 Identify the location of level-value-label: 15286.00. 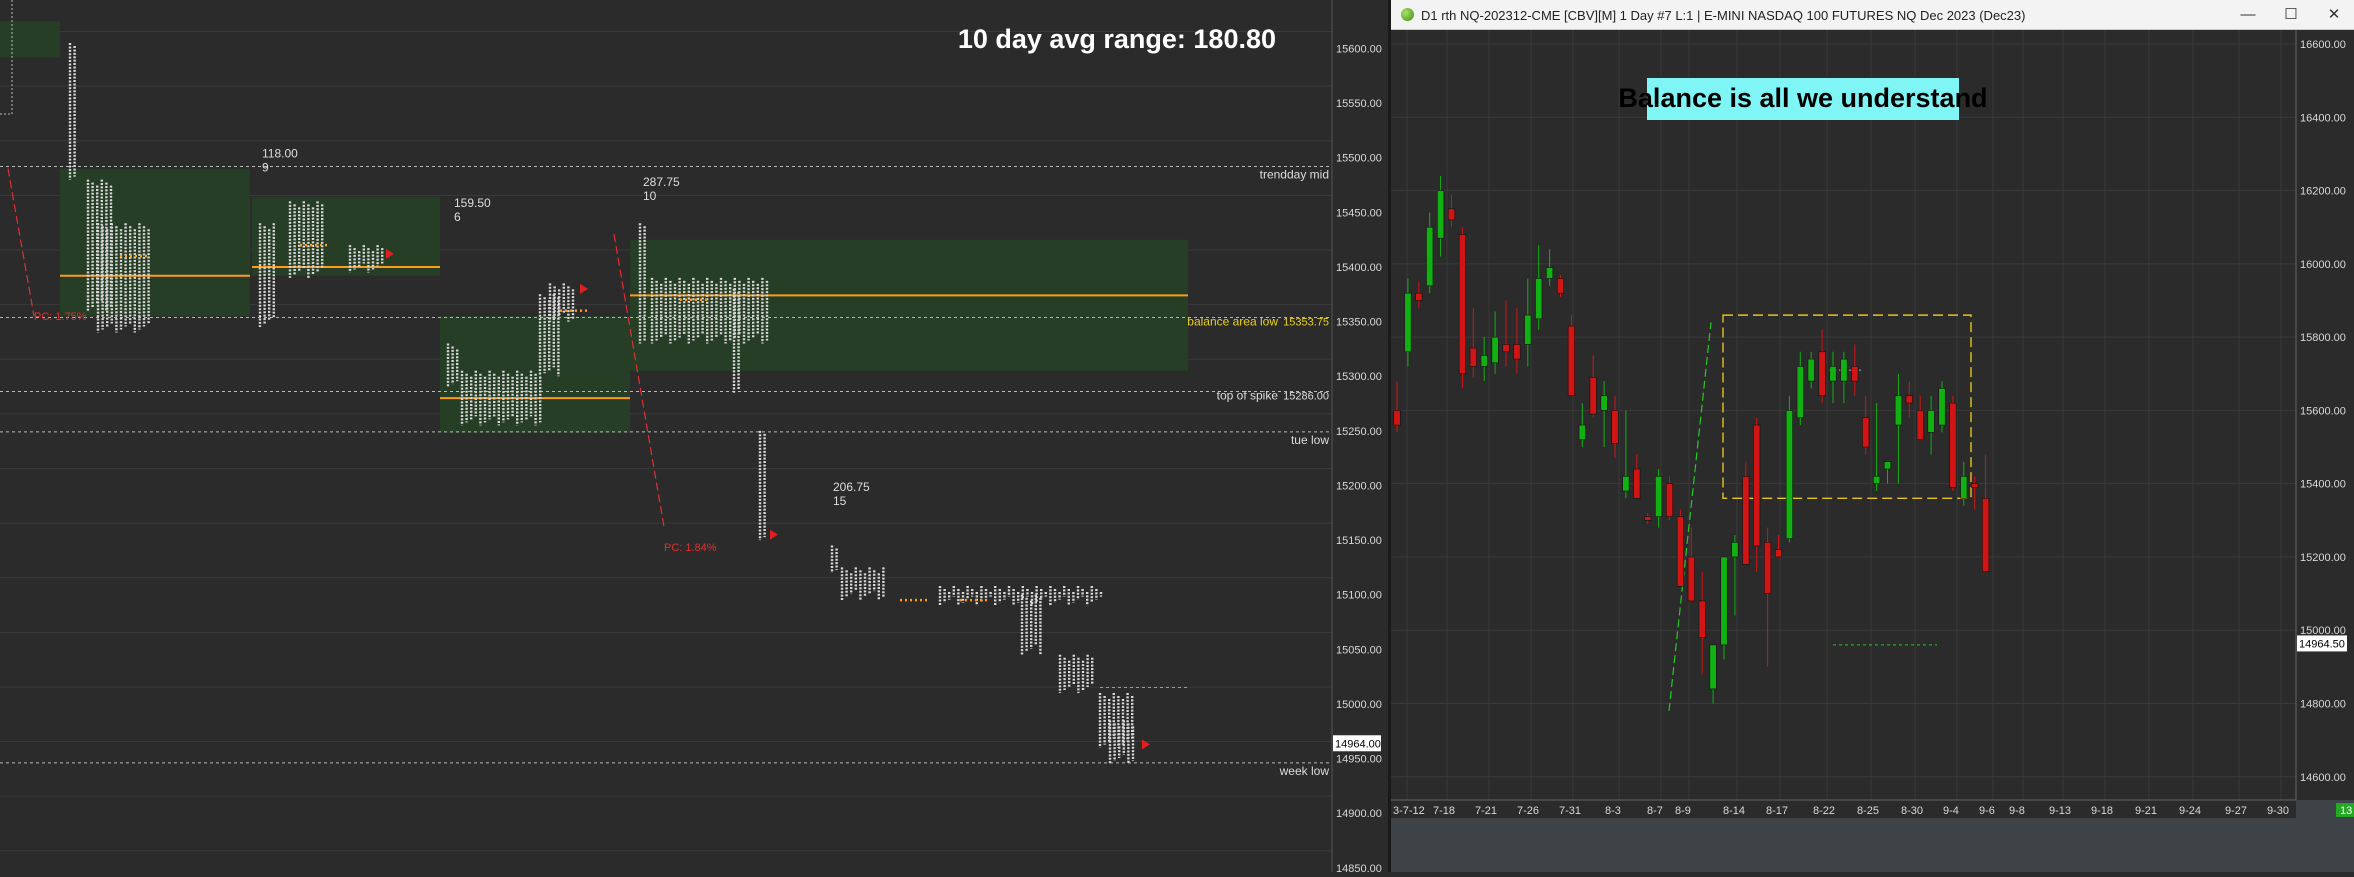
(1306, 397).